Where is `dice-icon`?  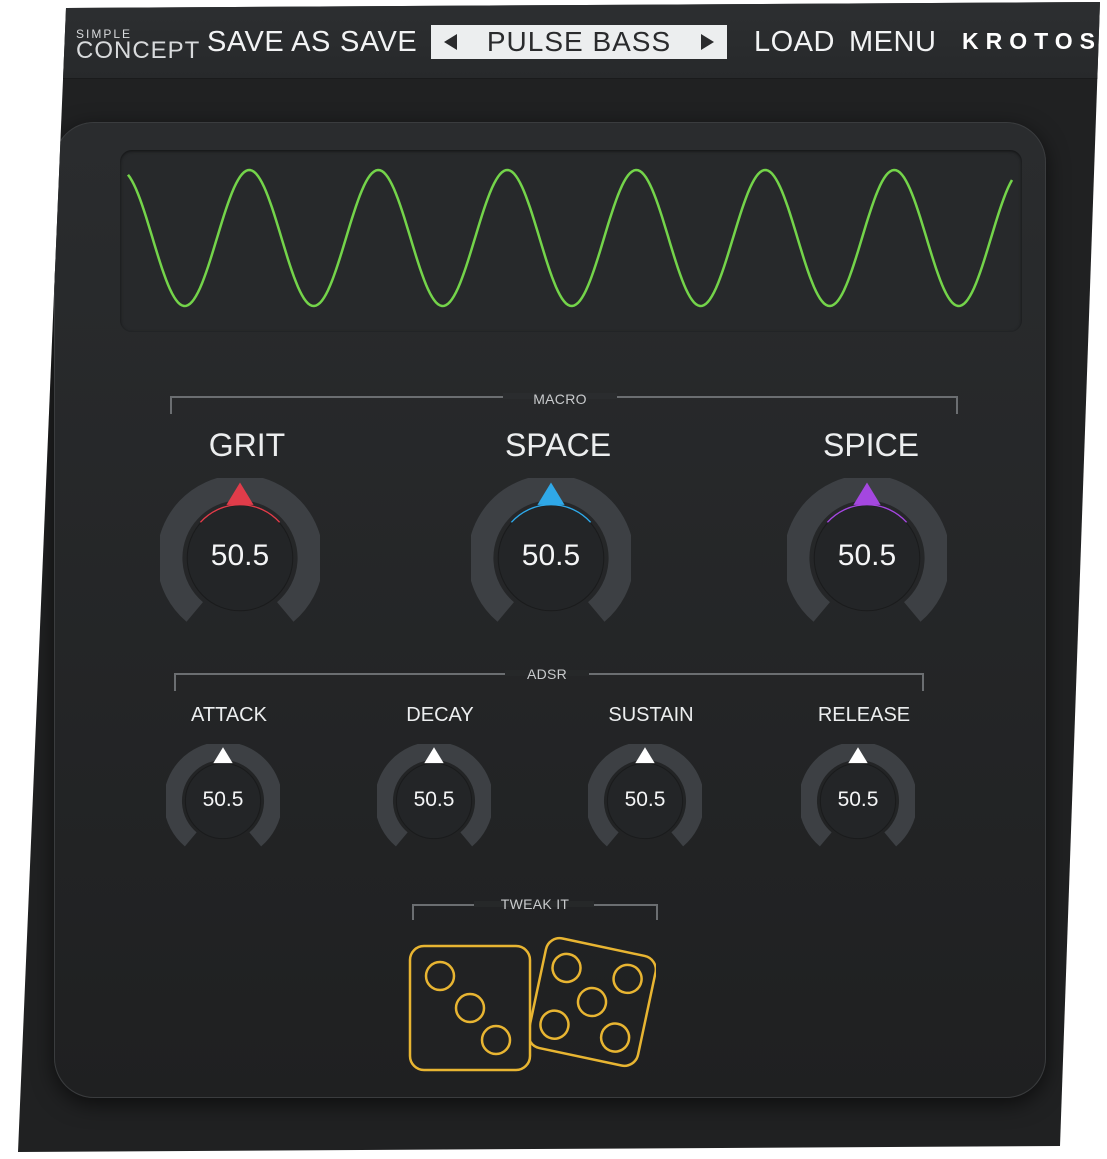
dice-icon is located at coordinates (530, 1001).